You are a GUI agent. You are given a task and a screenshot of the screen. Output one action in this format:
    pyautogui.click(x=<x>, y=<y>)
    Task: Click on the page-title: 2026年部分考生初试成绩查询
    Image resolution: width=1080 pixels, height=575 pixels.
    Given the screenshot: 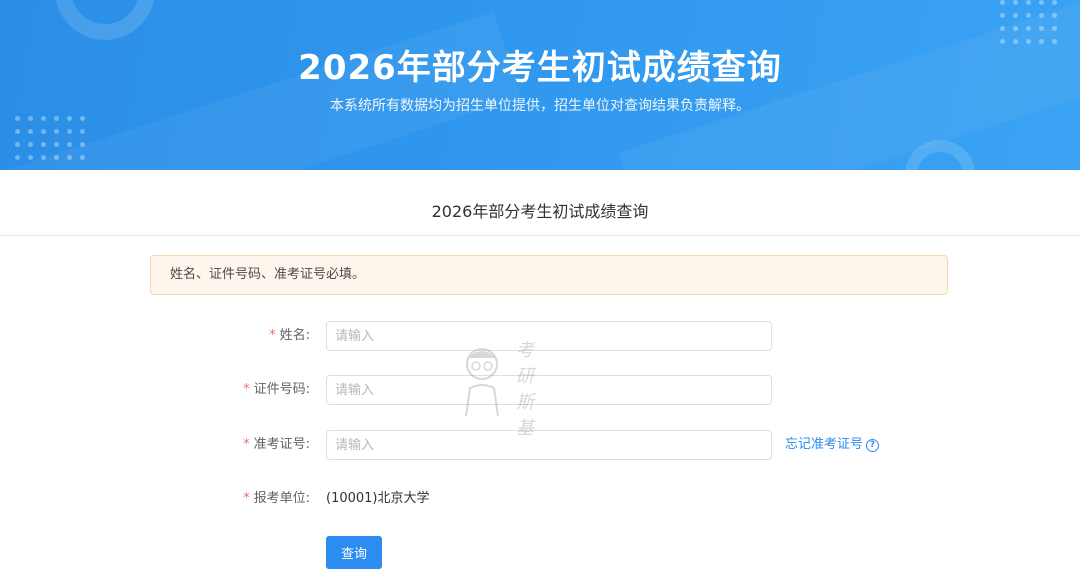 What is the action you would take?
    pyautogui.click(x=540, y=211)
    